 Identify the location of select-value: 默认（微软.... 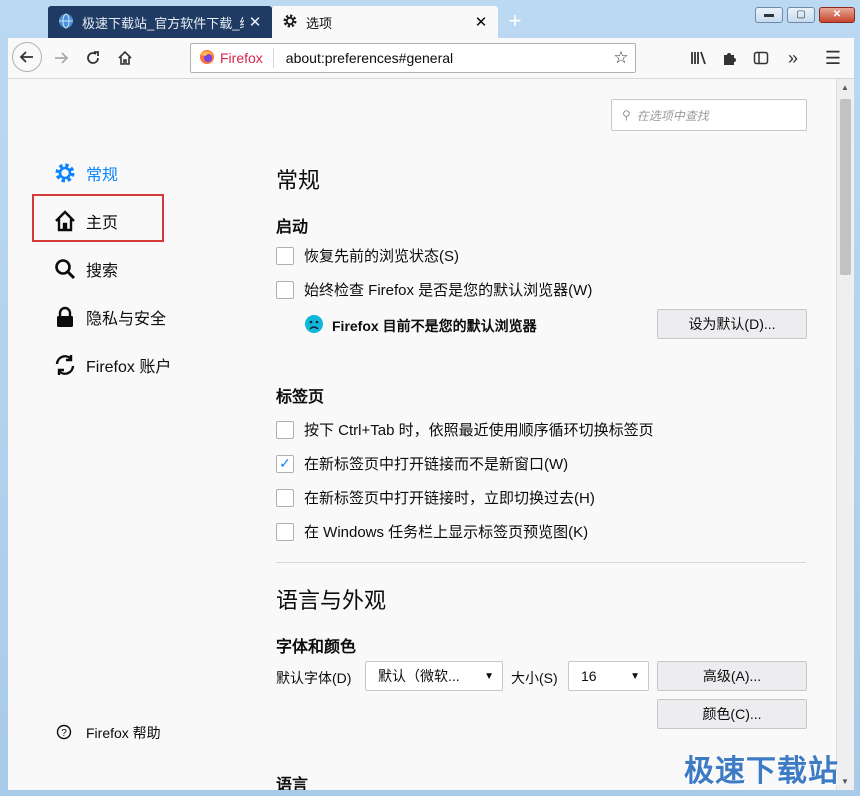
(419, 676).